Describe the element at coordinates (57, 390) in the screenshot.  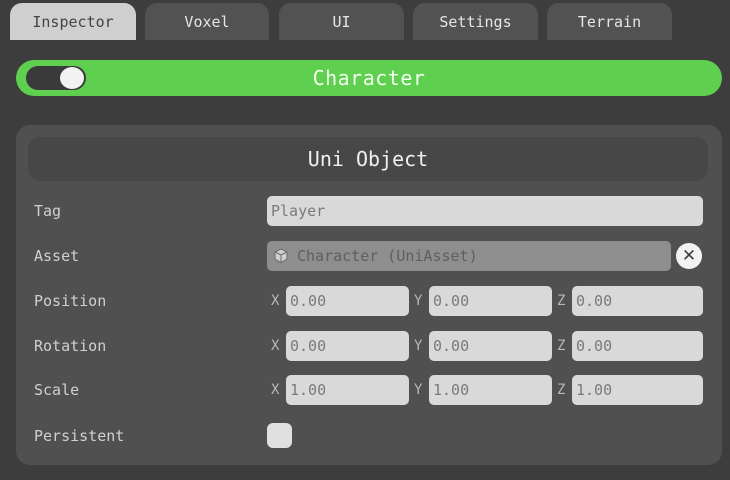
I see `scale-label: Scale` at that location.